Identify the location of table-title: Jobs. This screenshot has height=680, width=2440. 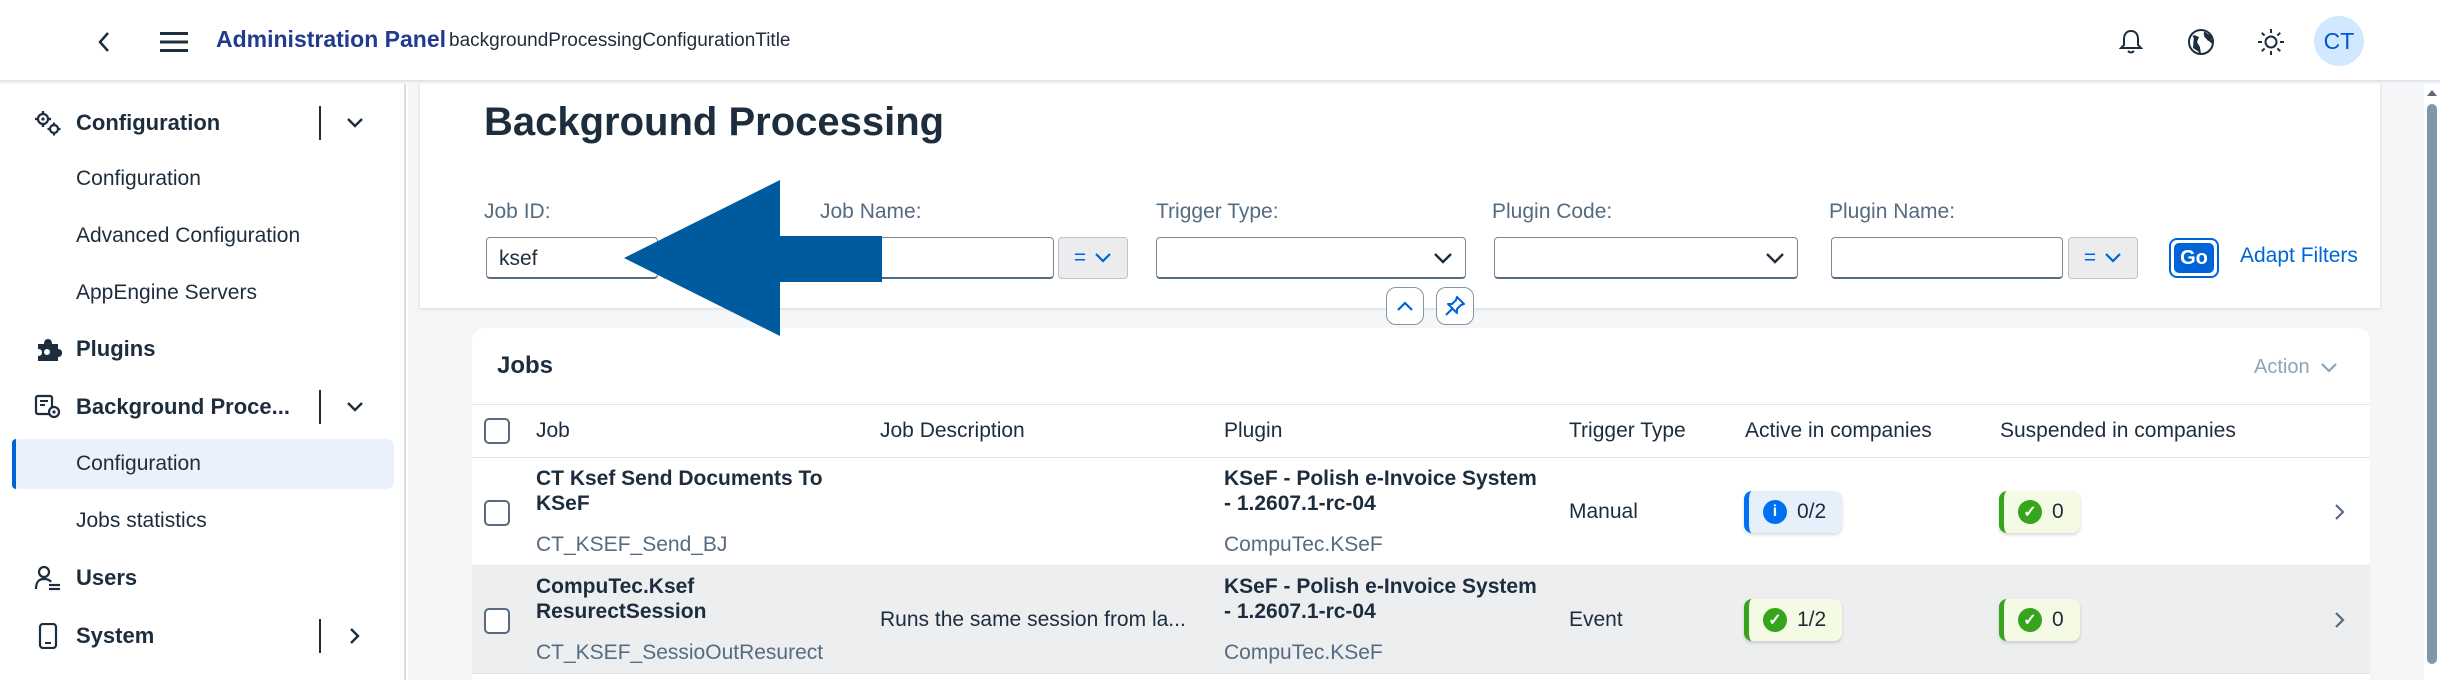
(525, 365).